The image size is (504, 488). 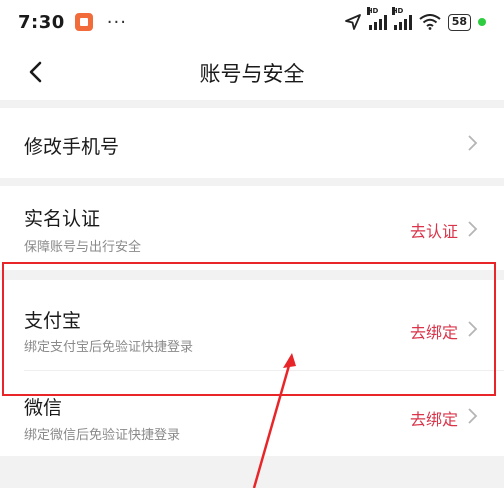 What do you see at coordinates (102, 435) in the screenshot?
I see `wechat-subtitle: 绑定微信后免验证快捷登录` at bounding box center [102, 435].